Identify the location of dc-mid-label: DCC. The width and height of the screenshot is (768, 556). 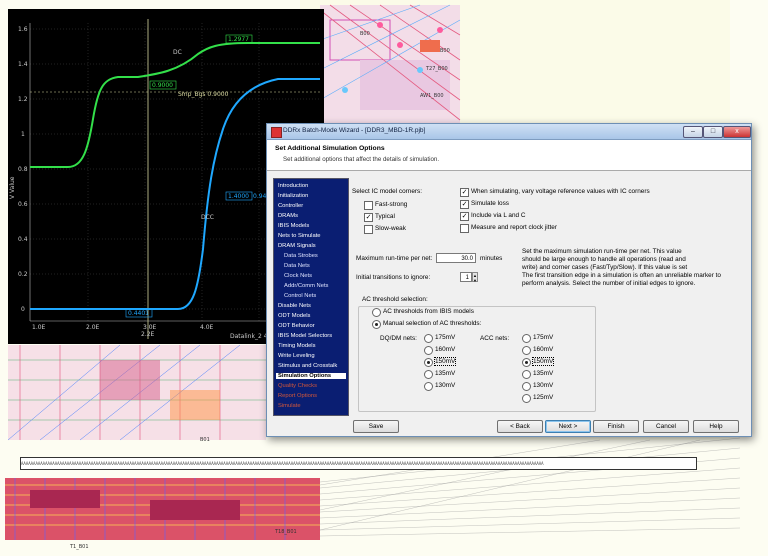
(207, 217).